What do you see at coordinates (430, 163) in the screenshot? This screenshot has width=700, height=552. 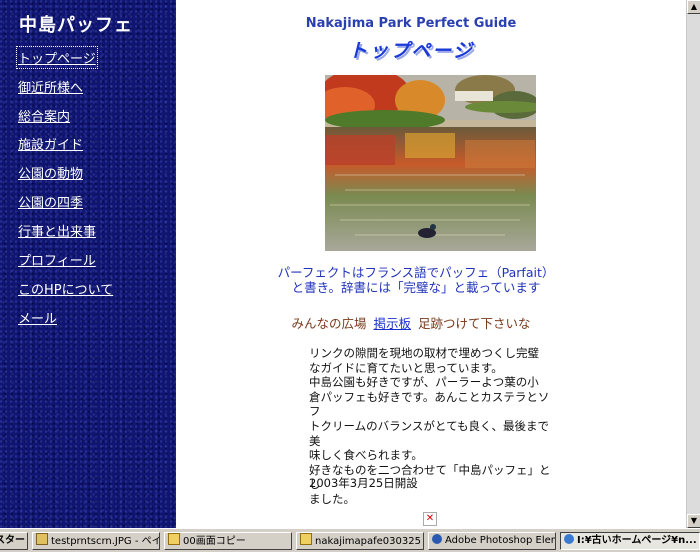 I see `autumn-pond-photo` at bounding box center [430, 163].